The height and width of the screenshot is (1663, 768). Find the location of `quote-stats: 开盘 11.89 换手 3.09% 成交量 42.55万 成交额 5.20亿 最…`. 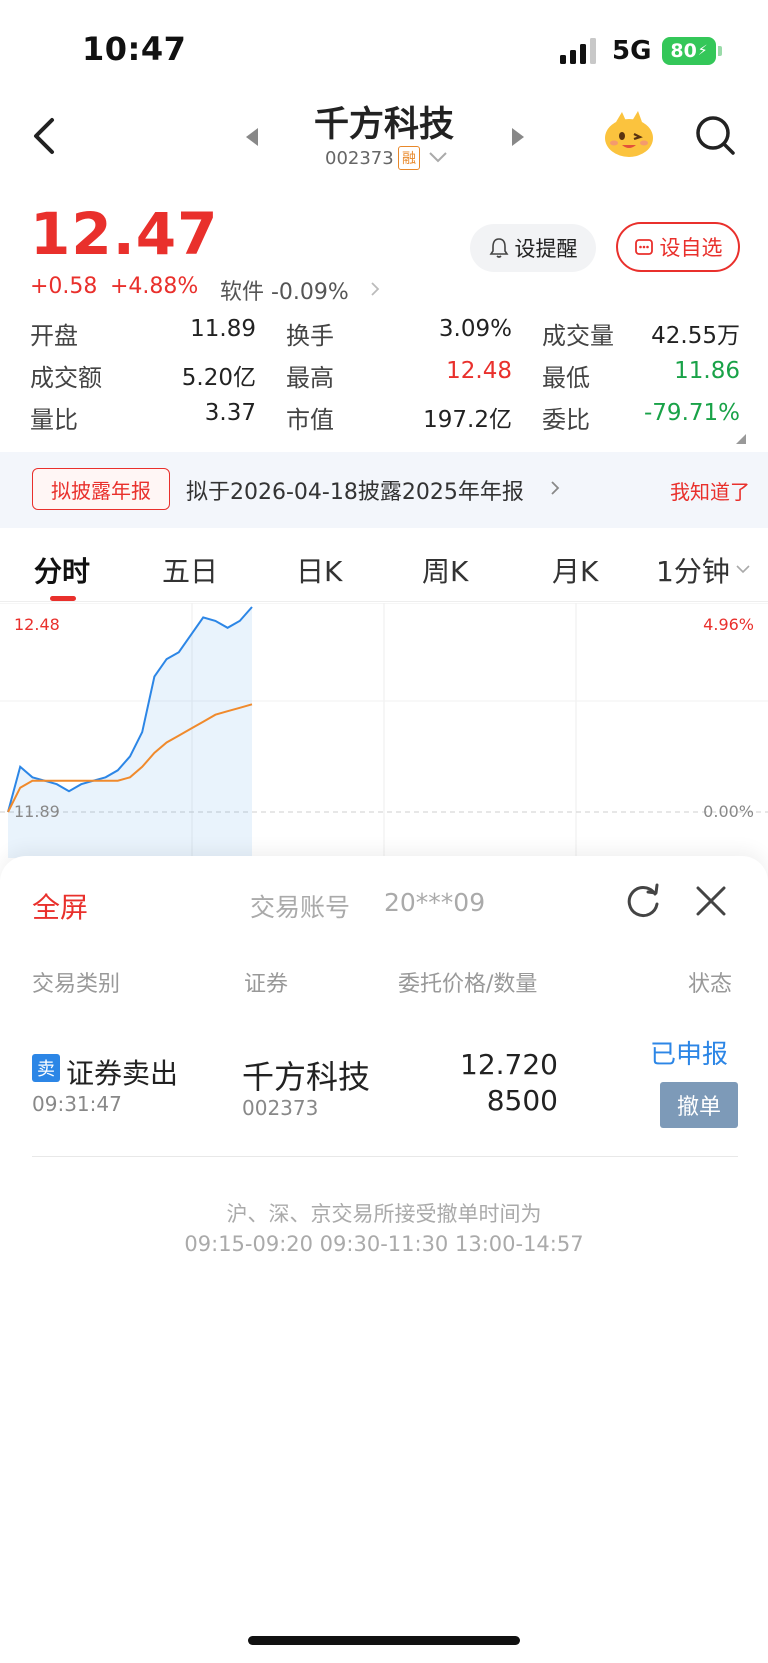

quote-stats: 开盘 11.89 换手 3.09% 成交量 42.55万 成交额 5.20亿 最… is located at coordinates (385, 379).